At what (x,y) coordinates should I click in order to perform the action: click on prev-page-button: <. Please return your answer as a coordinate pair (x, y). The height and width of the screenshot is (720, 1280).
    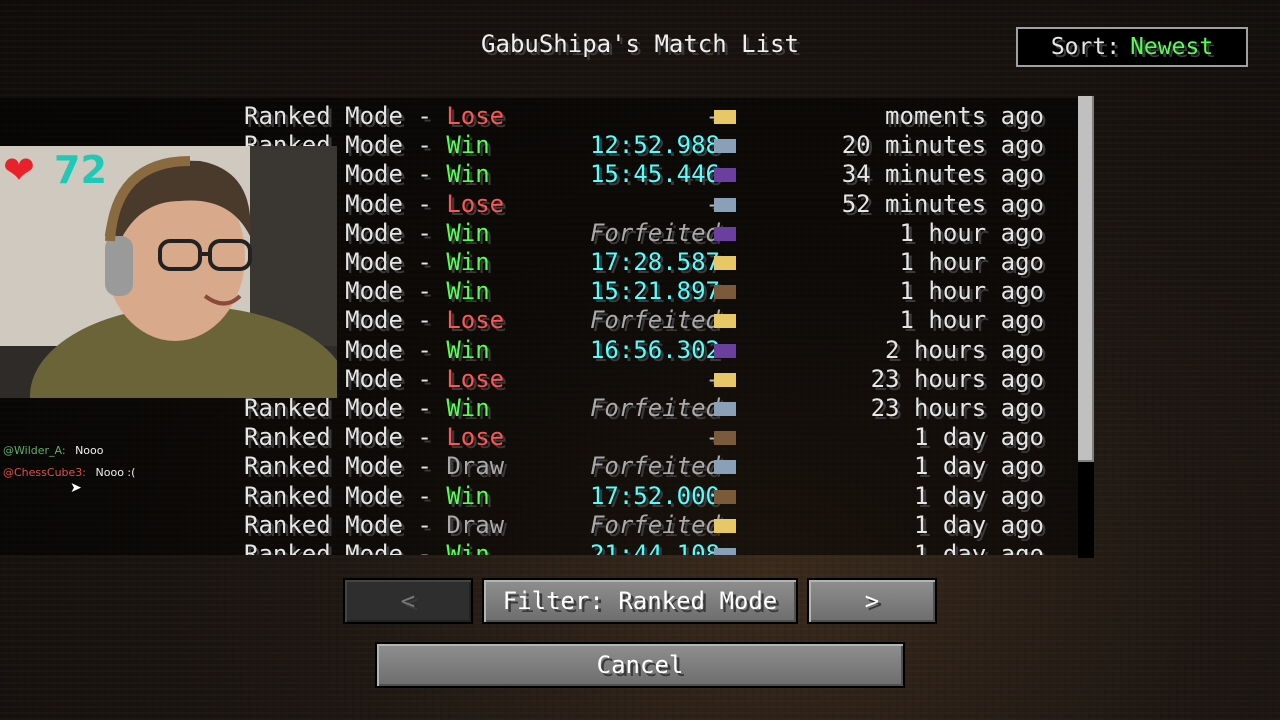
    Looking at the image, I should click on (408, 601).